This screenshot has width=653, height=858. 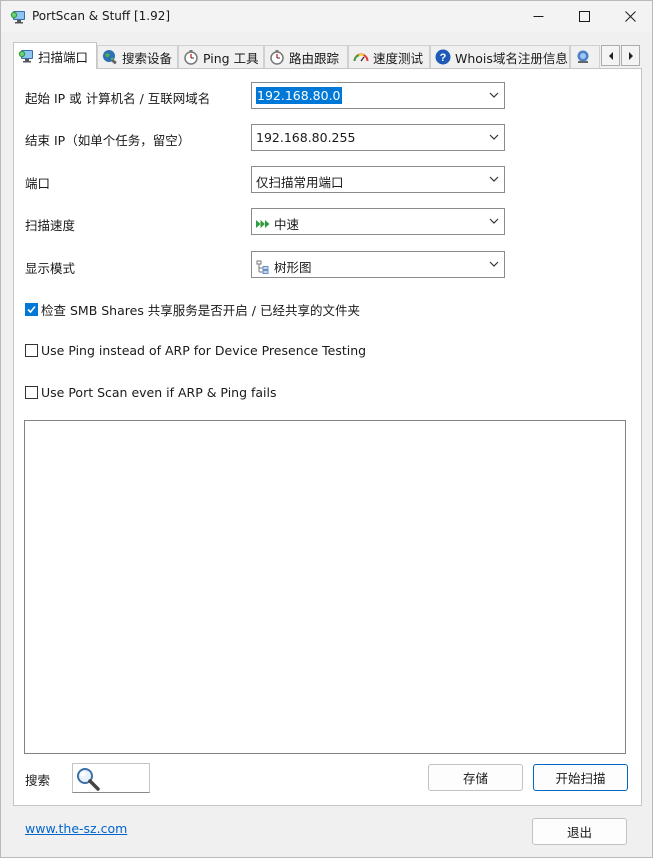 What do you see at coordinates (200, 310) in the screenshot?
I see `smb-shares-label: 检查 SMB Shares 共享服务是否开启 / 已经共享的文件夹` at bounding box center [200, 310].